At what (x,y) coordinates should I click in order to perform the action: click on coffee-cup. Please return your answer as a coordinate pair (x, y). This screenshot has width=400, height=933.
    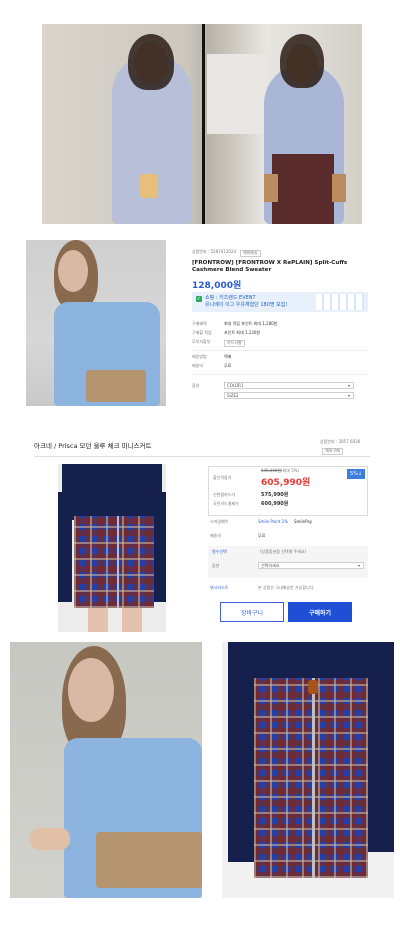
    Looking at the image, I should click on (149, 186).